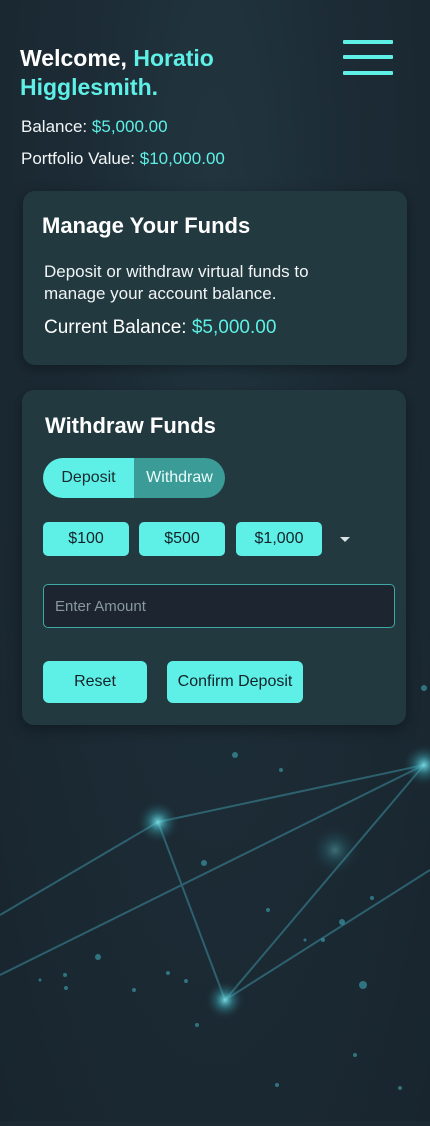  Describe the element at coordinates (78, 158) in the screenshot. I see `portfolio-label: Portfolio Value:` at that location.